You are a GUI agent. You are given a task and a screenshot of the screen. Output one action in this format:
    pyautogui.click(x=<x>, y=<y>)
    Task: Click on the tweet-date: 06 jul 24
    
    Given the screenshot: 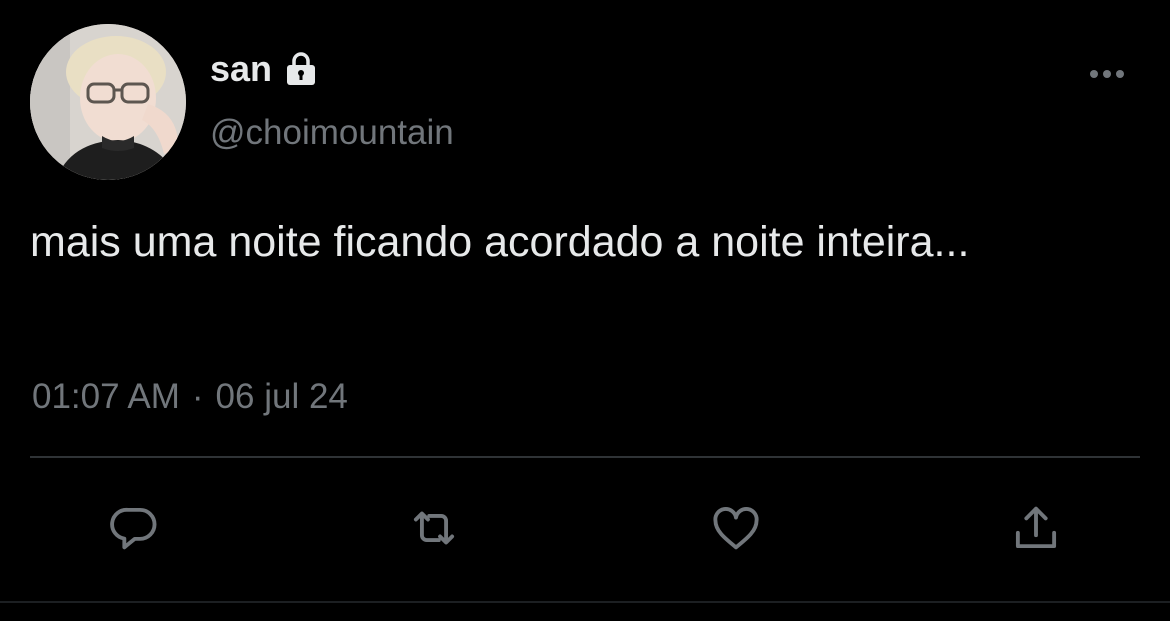 What is the action you would take?
    pyautogui.click(x=281, y=396)
    